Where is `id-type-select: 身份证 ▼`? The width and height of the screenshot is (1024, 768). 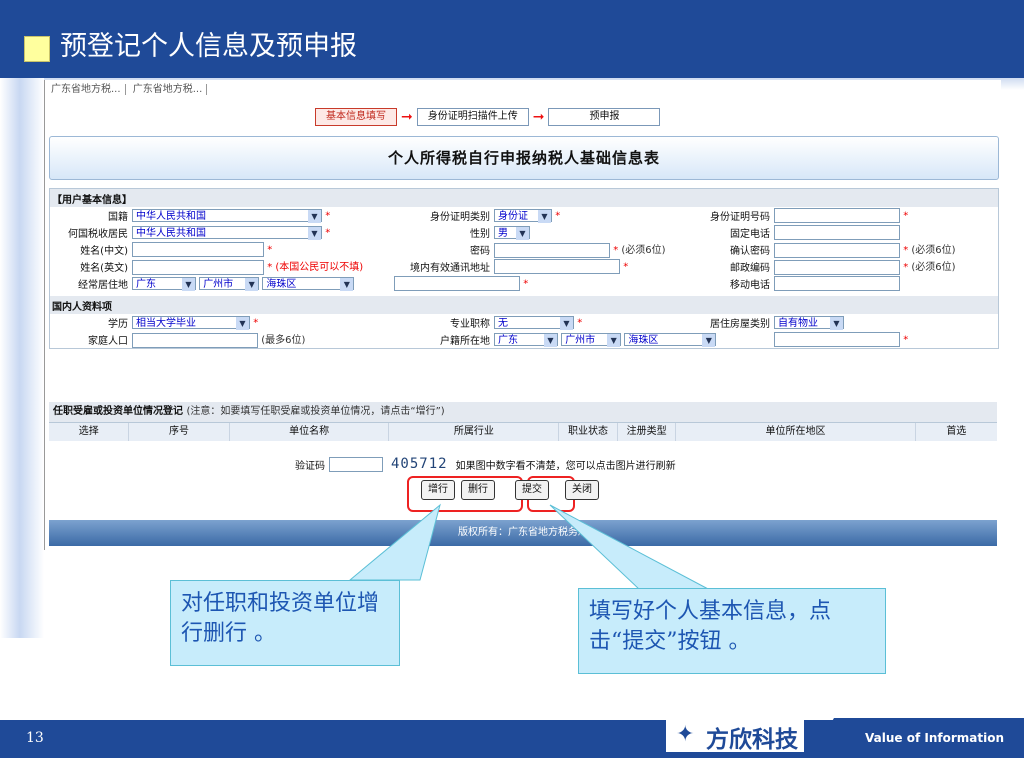 id-type-select: 身份证 ▼ is located at coordinates (523, 216).